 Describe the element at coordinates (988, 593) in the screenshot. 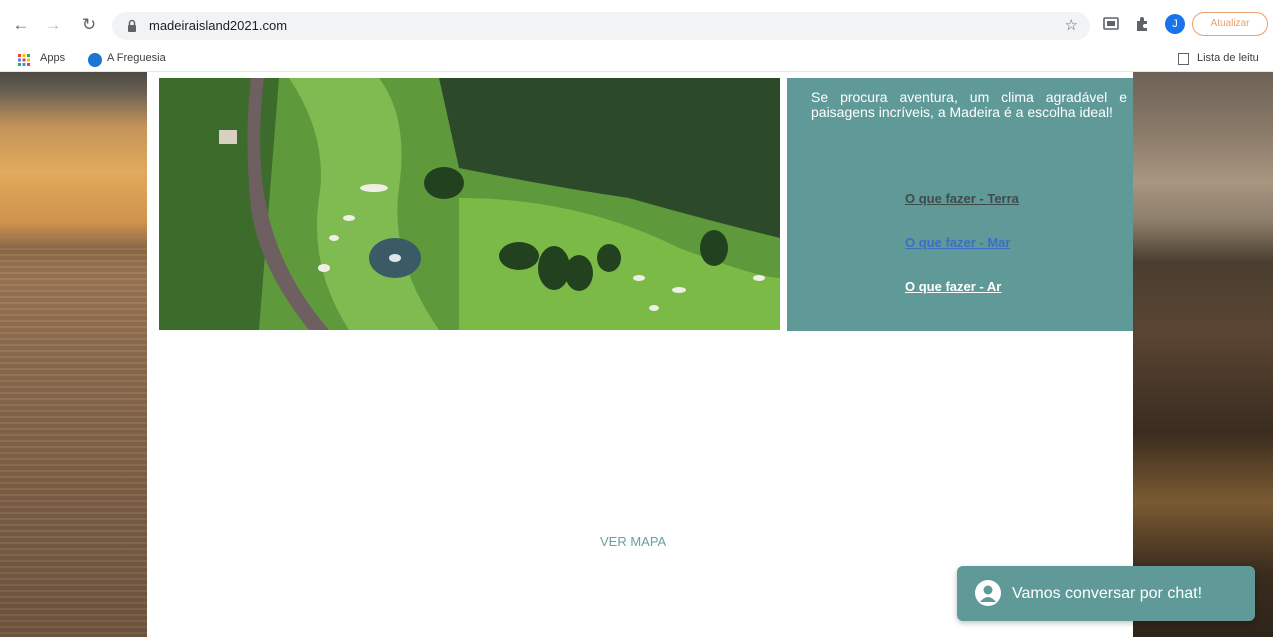

I see `user-icon` at that location.